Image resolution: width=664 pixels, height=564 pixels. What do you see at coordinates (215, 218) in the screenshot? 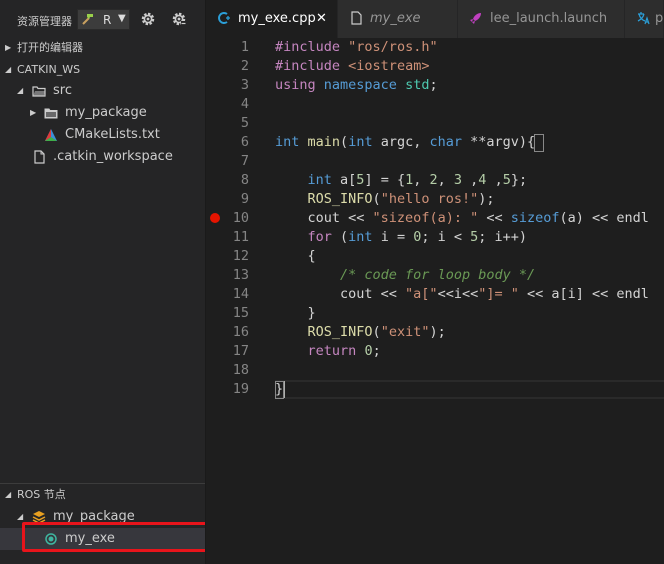
I see `breakpoint-marker` at bounding box center [215, 218].